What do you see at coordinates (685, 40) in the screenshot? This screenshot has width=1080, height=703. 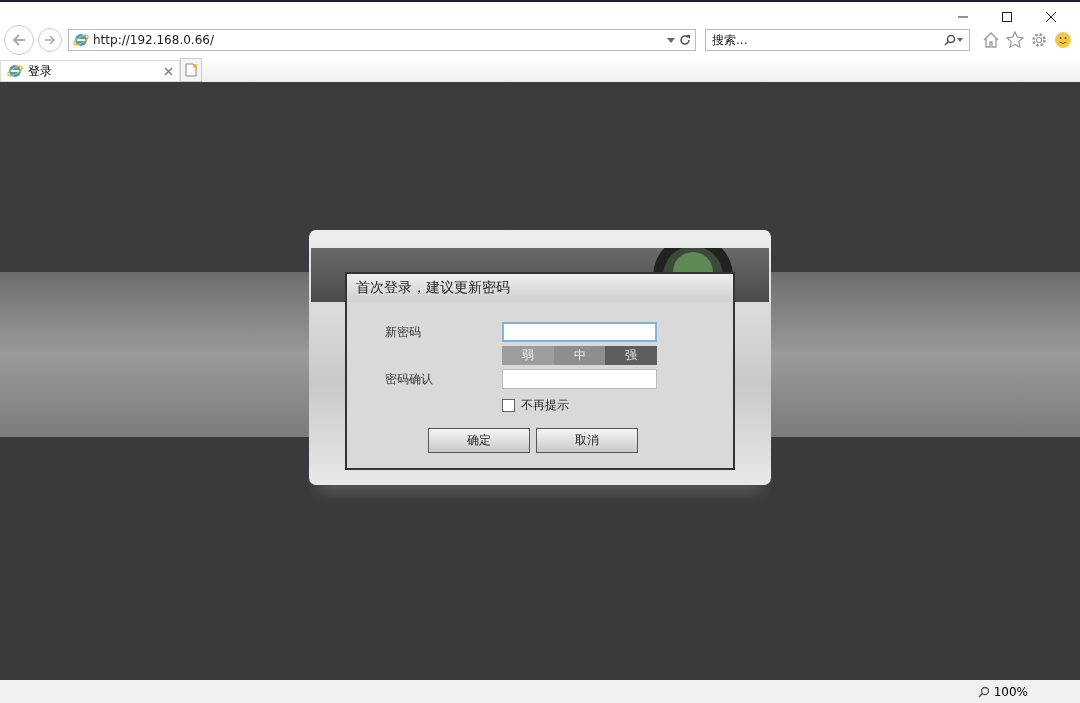 I see `refresh-icon` at bounding box center [685, 40].